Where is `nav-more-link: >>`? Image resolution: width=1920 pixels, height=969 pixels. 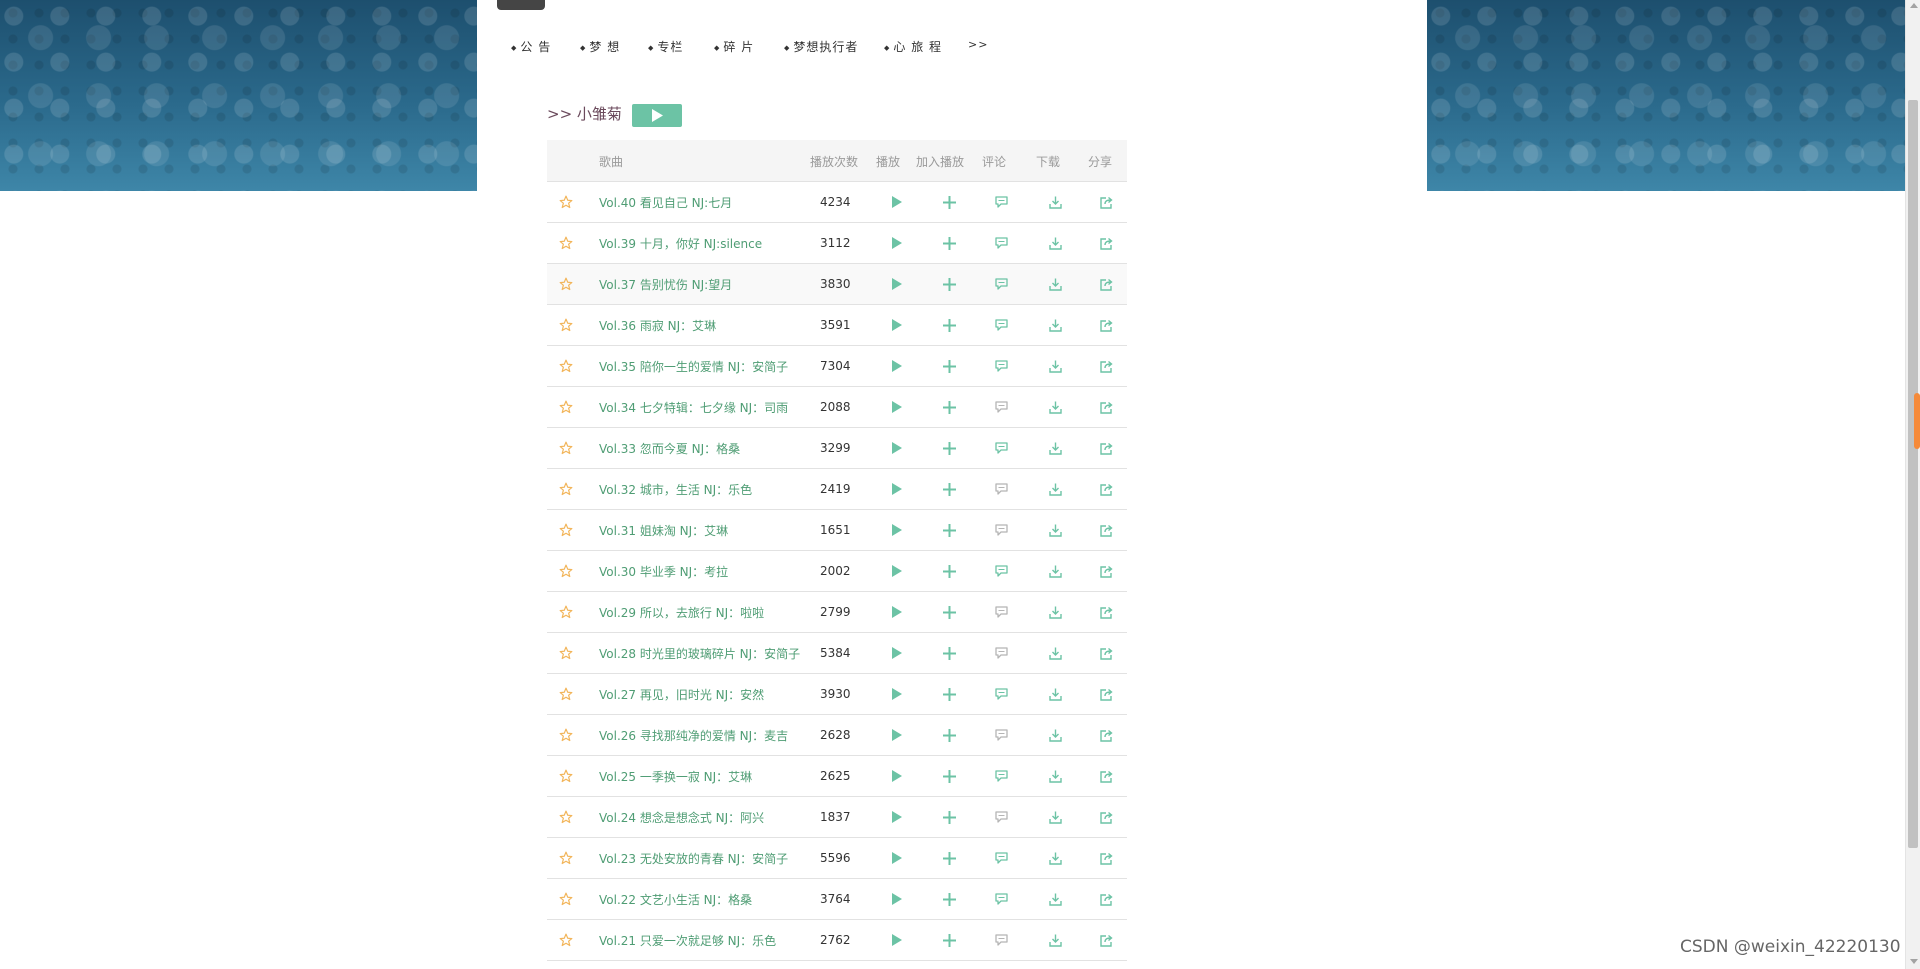
nav-more-link: >> is located at coordinates (978, 44).